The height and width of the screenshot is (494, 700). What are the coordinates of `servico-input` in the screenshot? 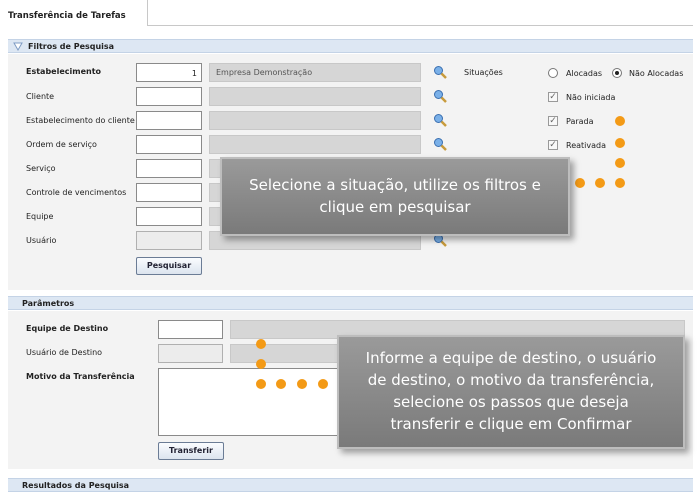 It's located at (169, 168).